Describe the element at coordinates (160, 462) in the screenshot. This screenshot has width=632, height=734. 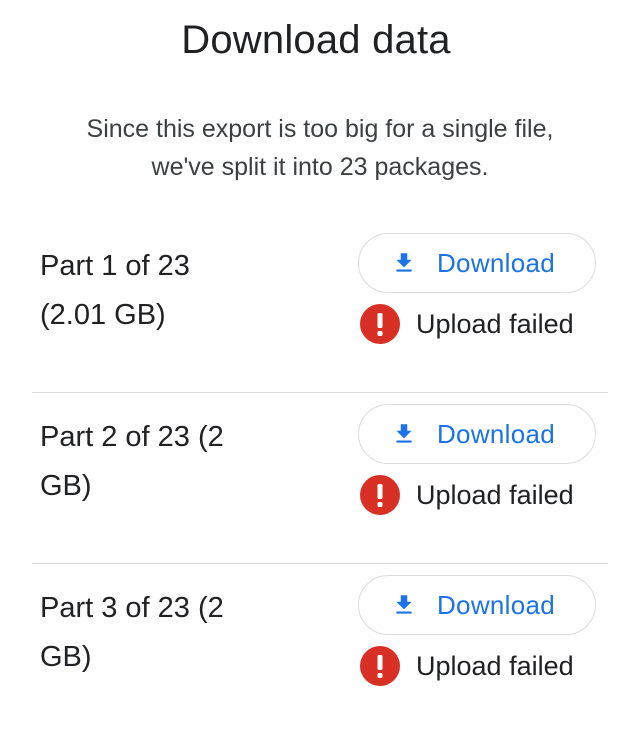
I see `package-label: Part 2 of 23 (2 GB)` at that location.